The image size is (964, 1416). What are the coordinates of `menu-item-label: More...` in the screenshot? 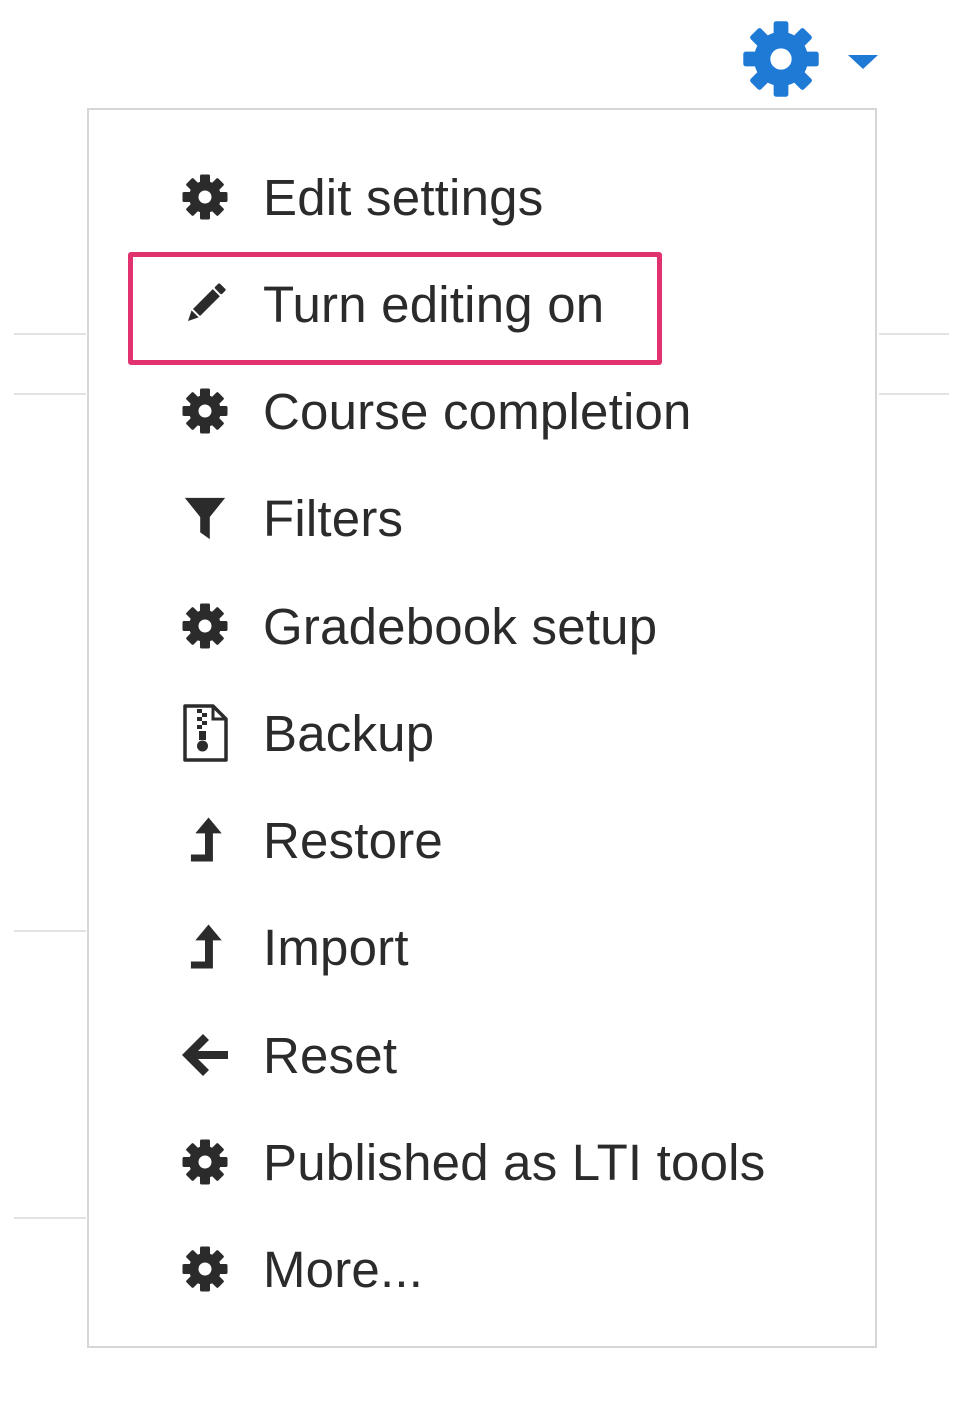 It's located at (343, 1269).